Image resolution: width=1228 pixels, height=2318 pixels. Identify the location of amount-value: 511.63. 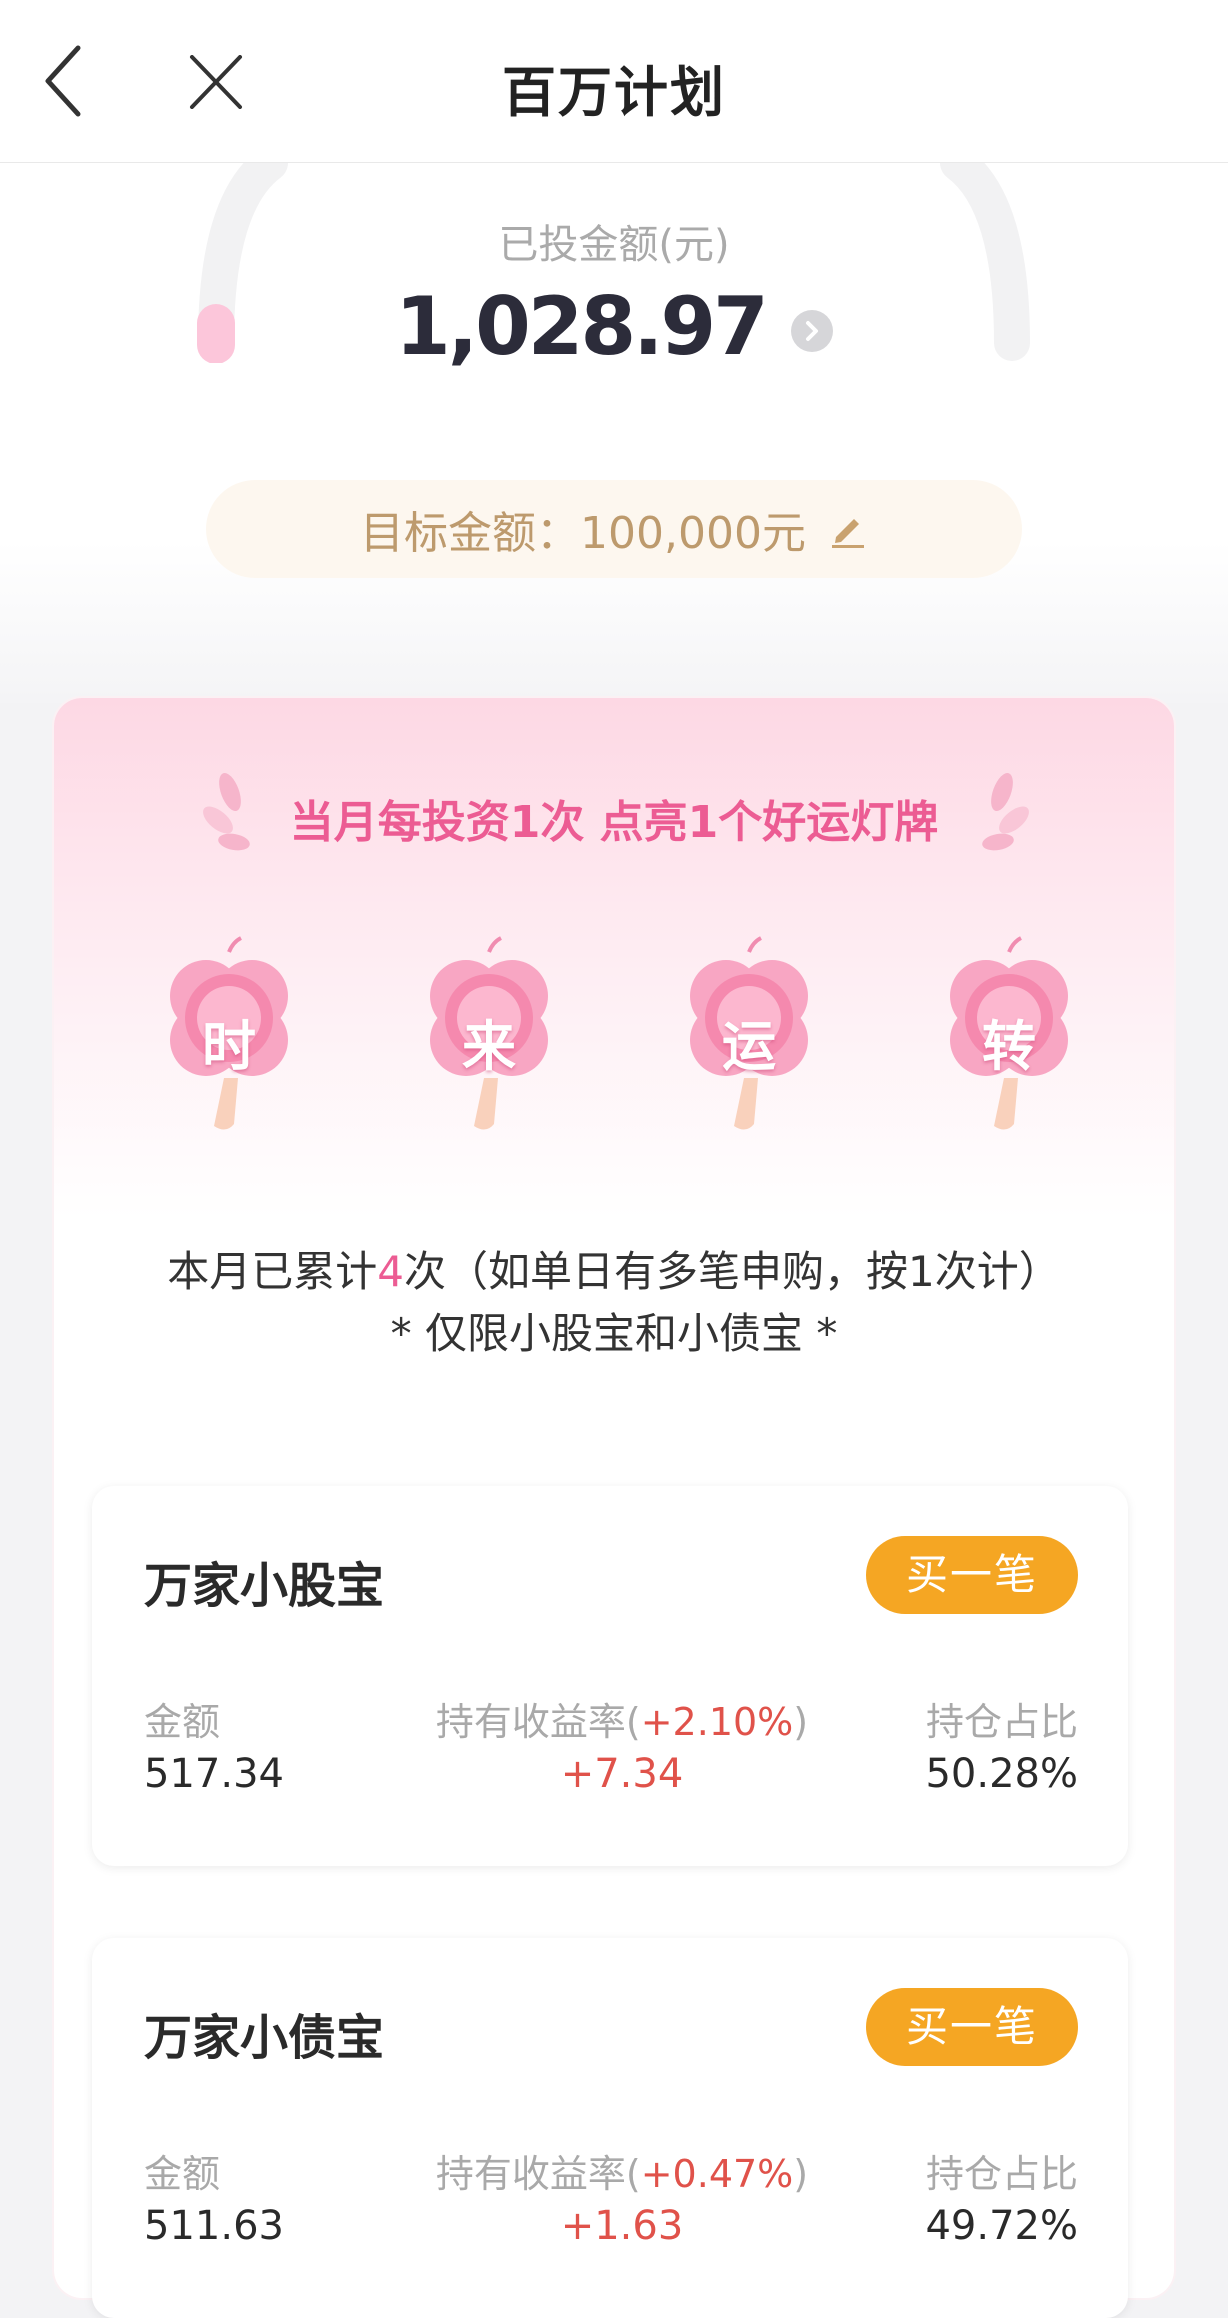
(214, 2226).